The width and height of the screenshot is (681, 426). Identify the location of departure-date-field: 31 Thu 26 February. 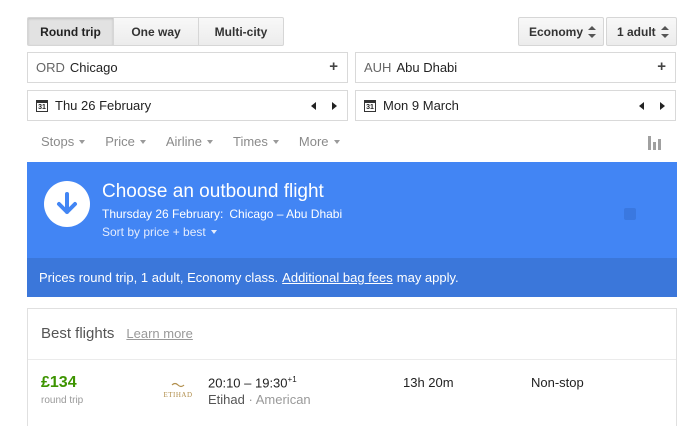
(187, 105).